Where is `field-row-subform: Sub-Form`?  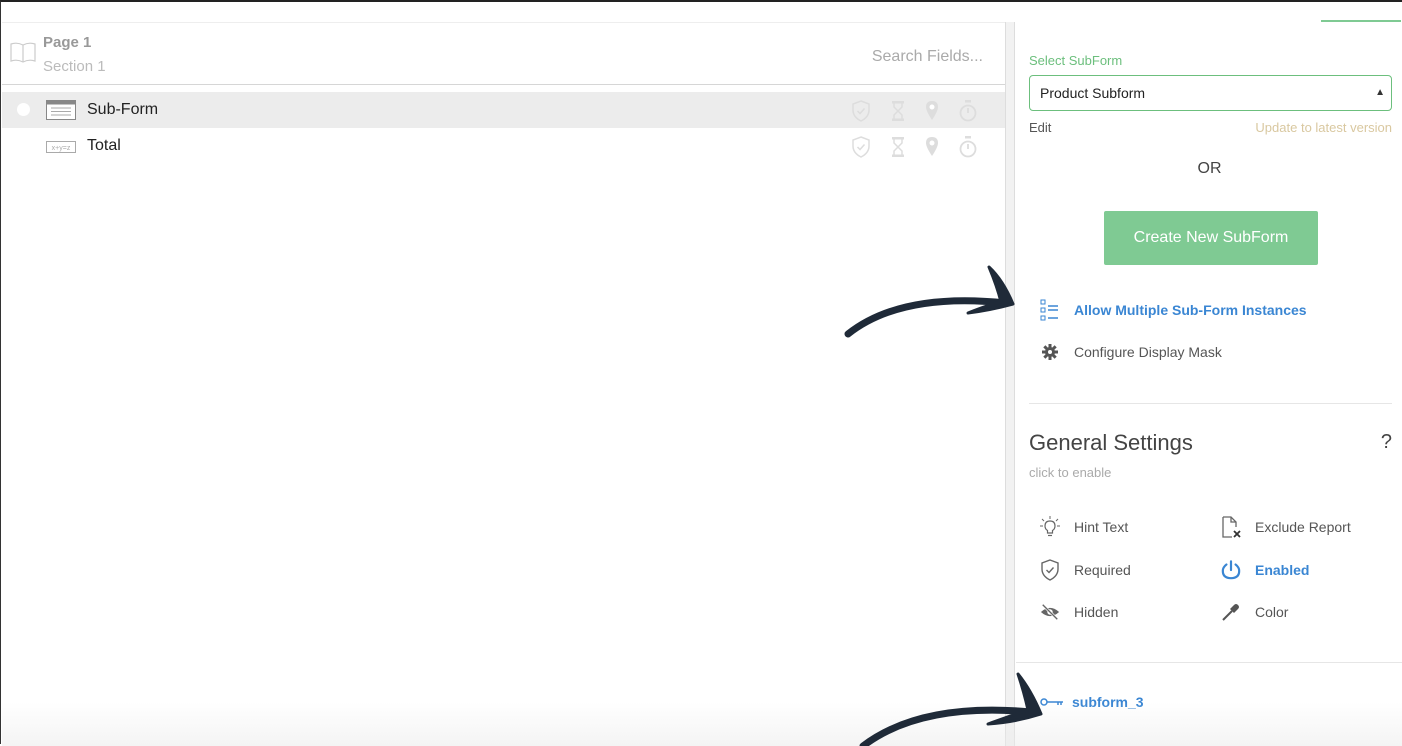 field-row-subform: Sub-Form is located at coordinates (503, 110).